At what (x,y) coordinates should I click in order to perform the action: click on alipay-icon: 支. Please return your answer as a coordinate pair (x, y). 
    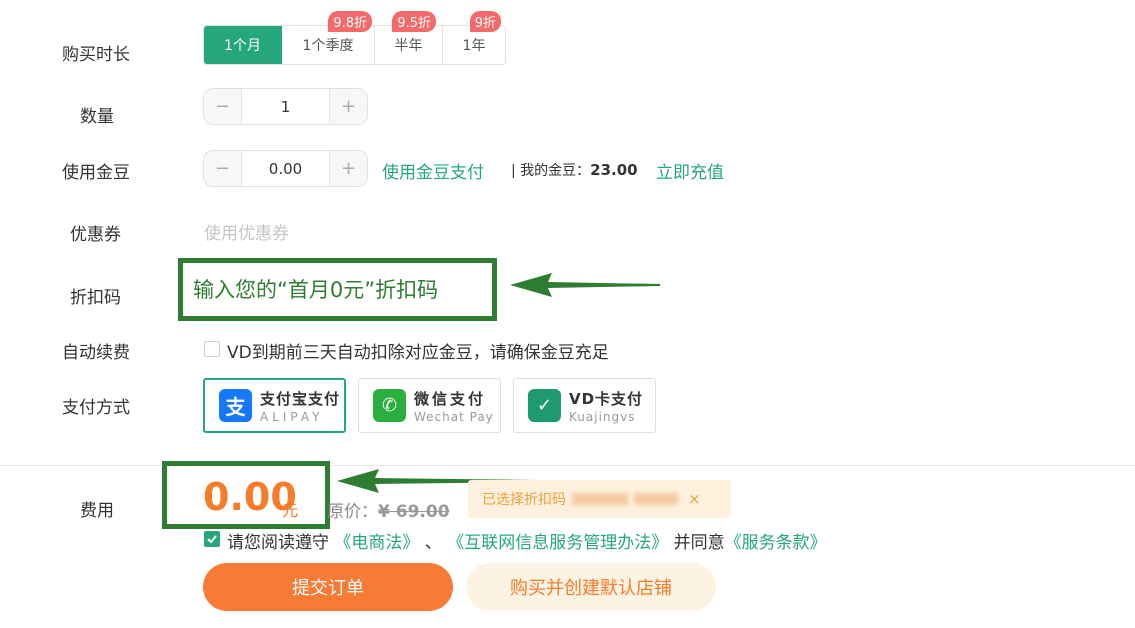
    Looking at the image, I should click on (235, 405).